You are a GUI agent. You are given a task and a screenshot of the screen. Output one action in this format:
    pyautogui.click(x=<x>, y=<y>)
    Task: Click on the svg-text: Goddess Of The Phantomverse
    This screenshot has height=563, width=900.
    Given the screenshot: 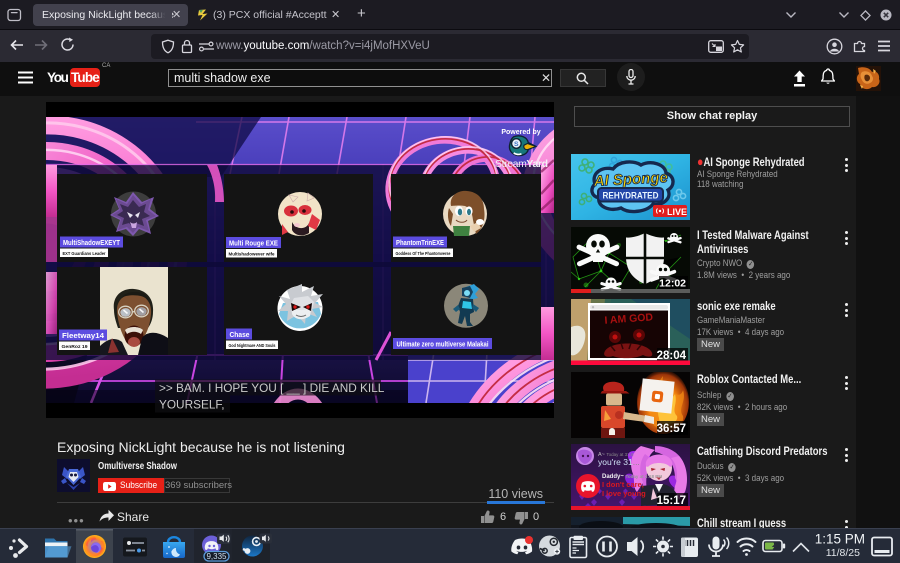 What is the action you would take?
    pyautogui.click(x=423, y=254)
    